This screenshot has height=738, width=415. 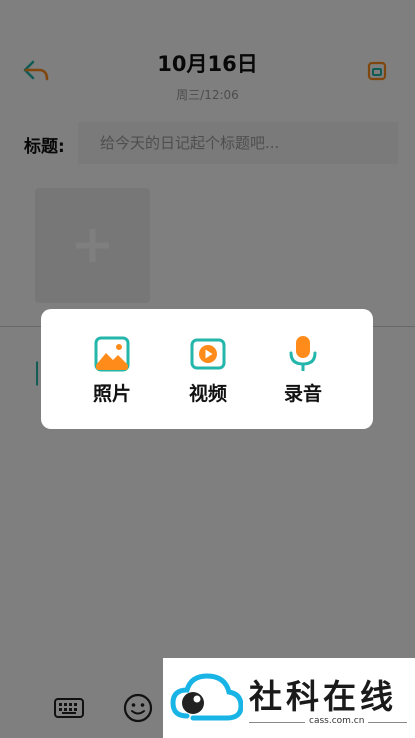 I want to click on video-option-label: 视频, so click(x=207, y=394).